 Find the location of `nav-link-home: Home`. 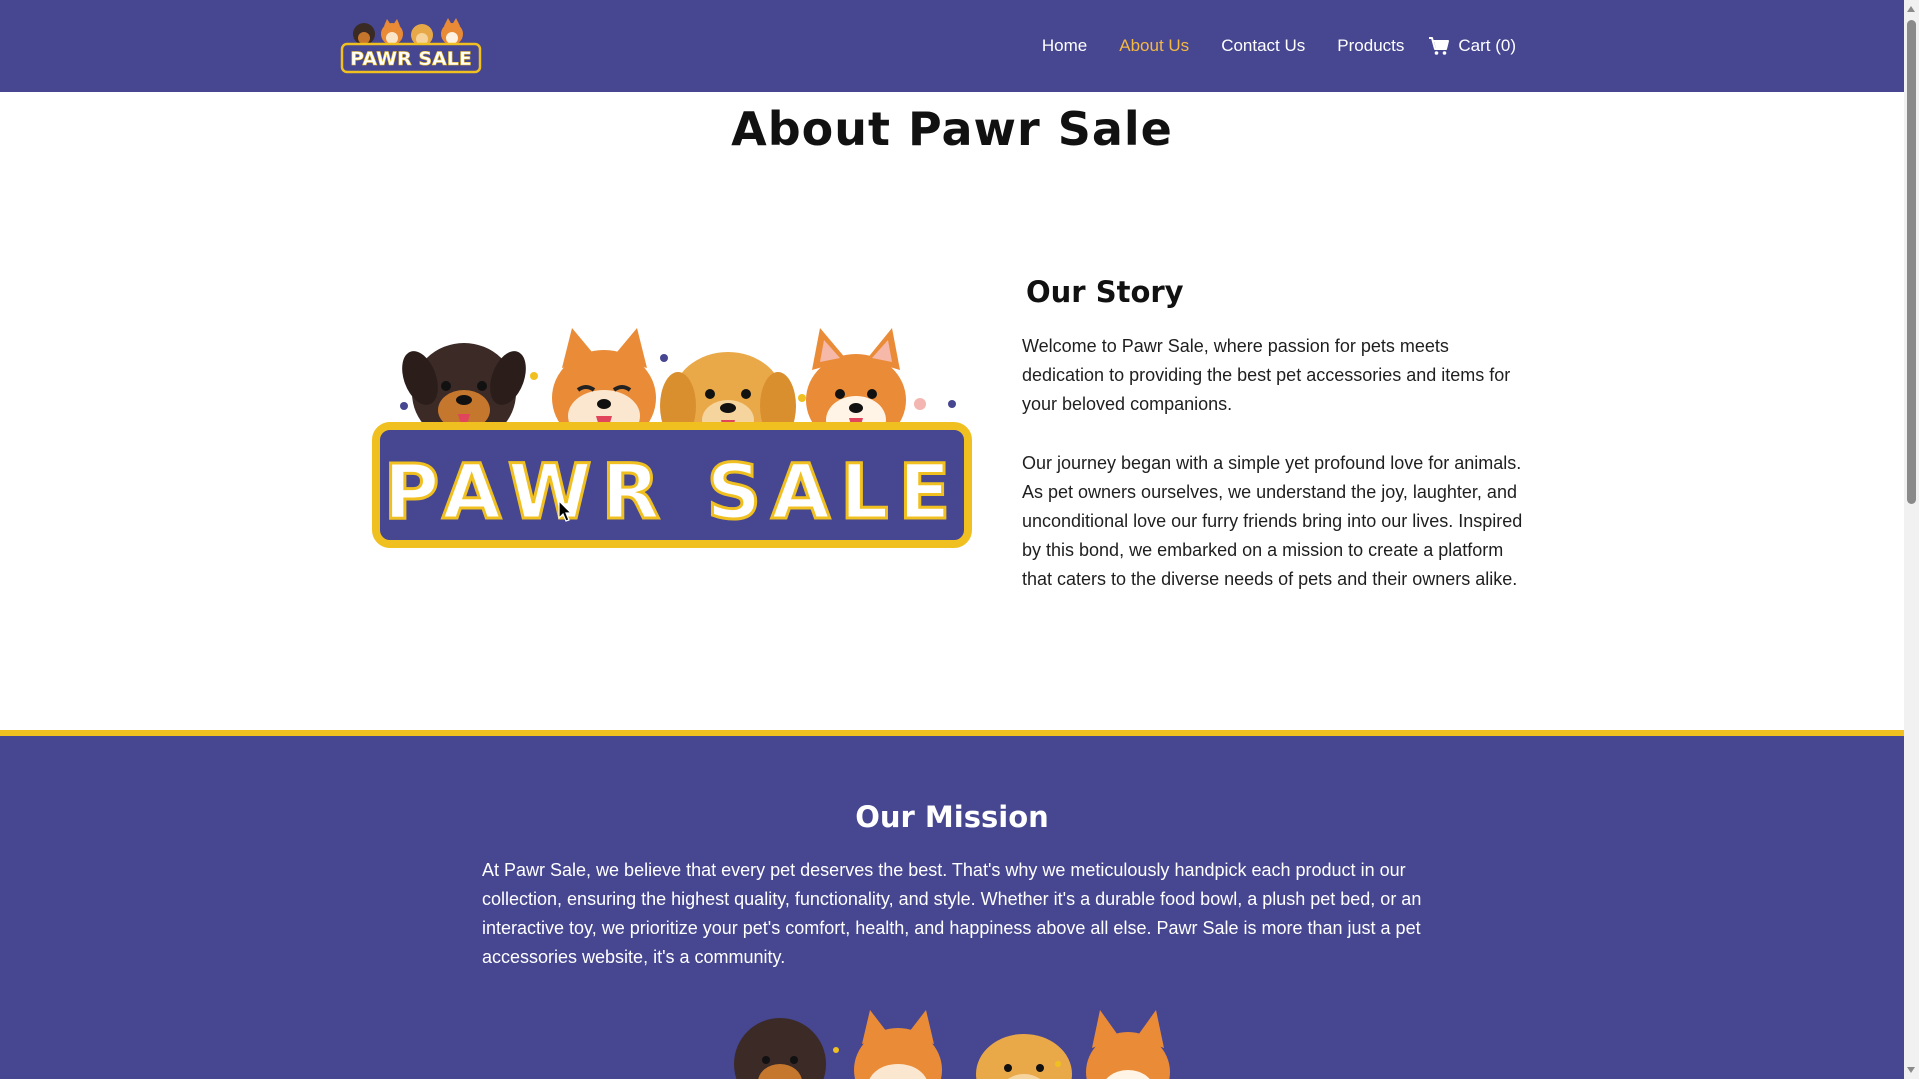

nav-link-home: Home is located at coordinates (1064, 46).